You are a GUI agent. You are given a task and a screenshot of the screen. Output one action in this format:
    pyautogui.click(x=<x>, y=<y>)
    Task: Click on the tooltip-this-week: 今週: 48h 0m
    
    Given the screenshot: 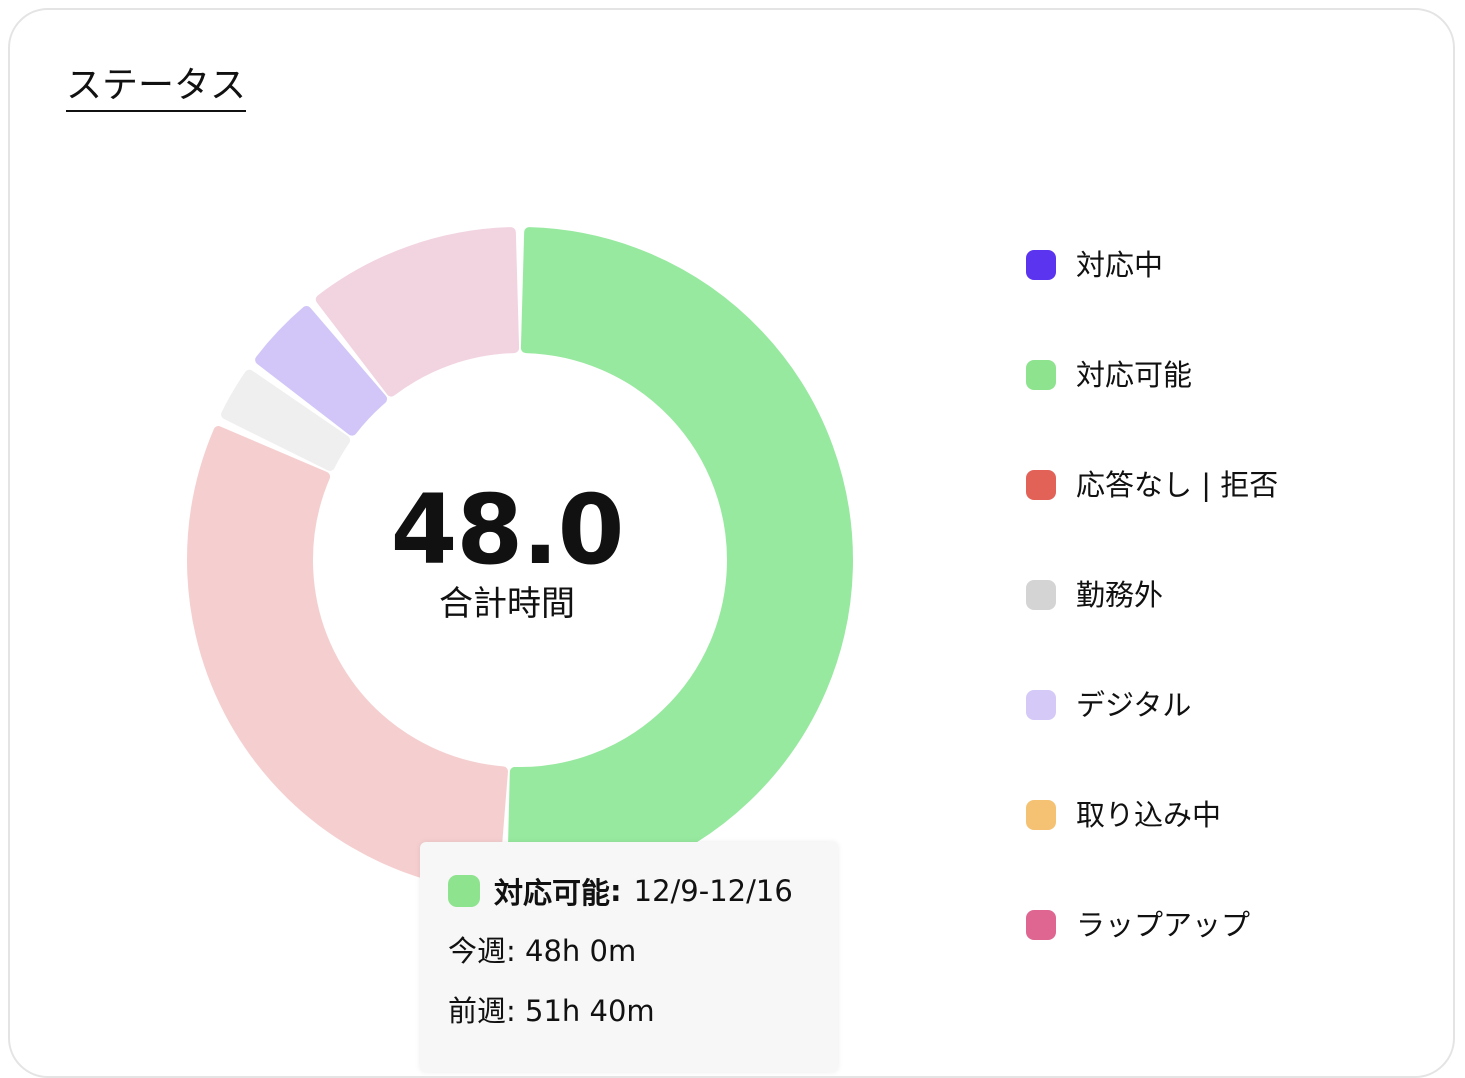 What is the action you would take?
    pyautogui.click(x=542, y=949)
    